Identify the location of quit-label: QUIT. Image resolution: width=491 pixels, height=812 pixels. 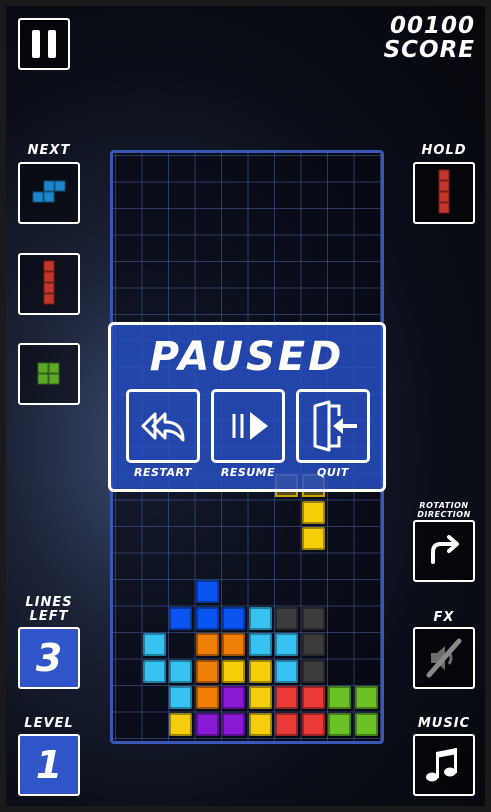
(333, 472).